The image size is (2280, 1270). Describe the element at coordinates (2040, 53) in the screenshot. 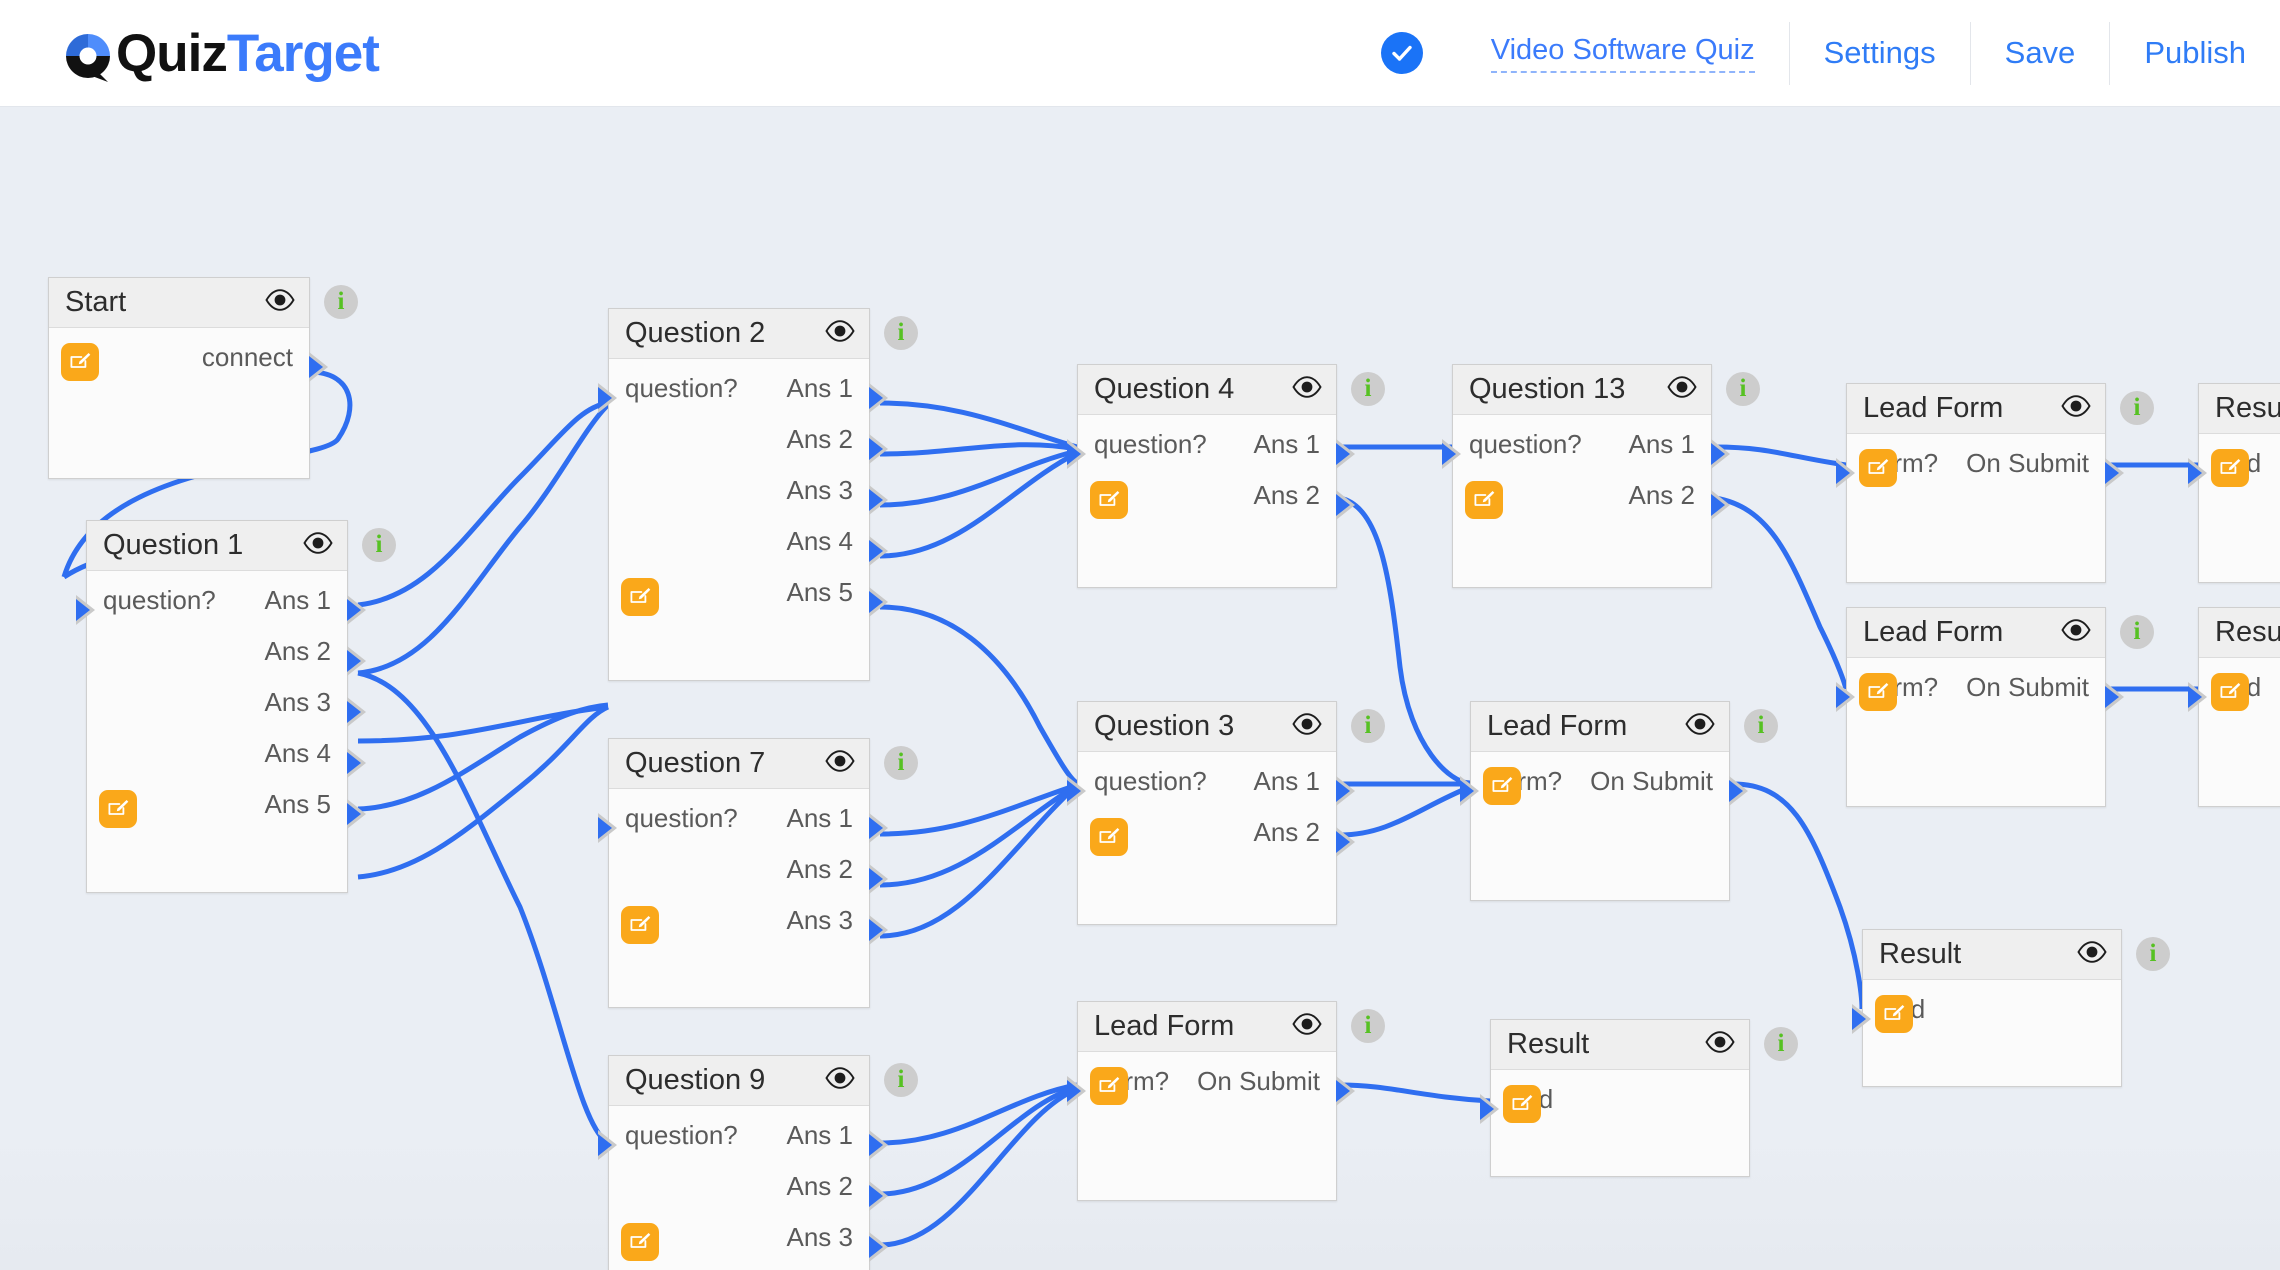

I see `save-button: Save` at that location.